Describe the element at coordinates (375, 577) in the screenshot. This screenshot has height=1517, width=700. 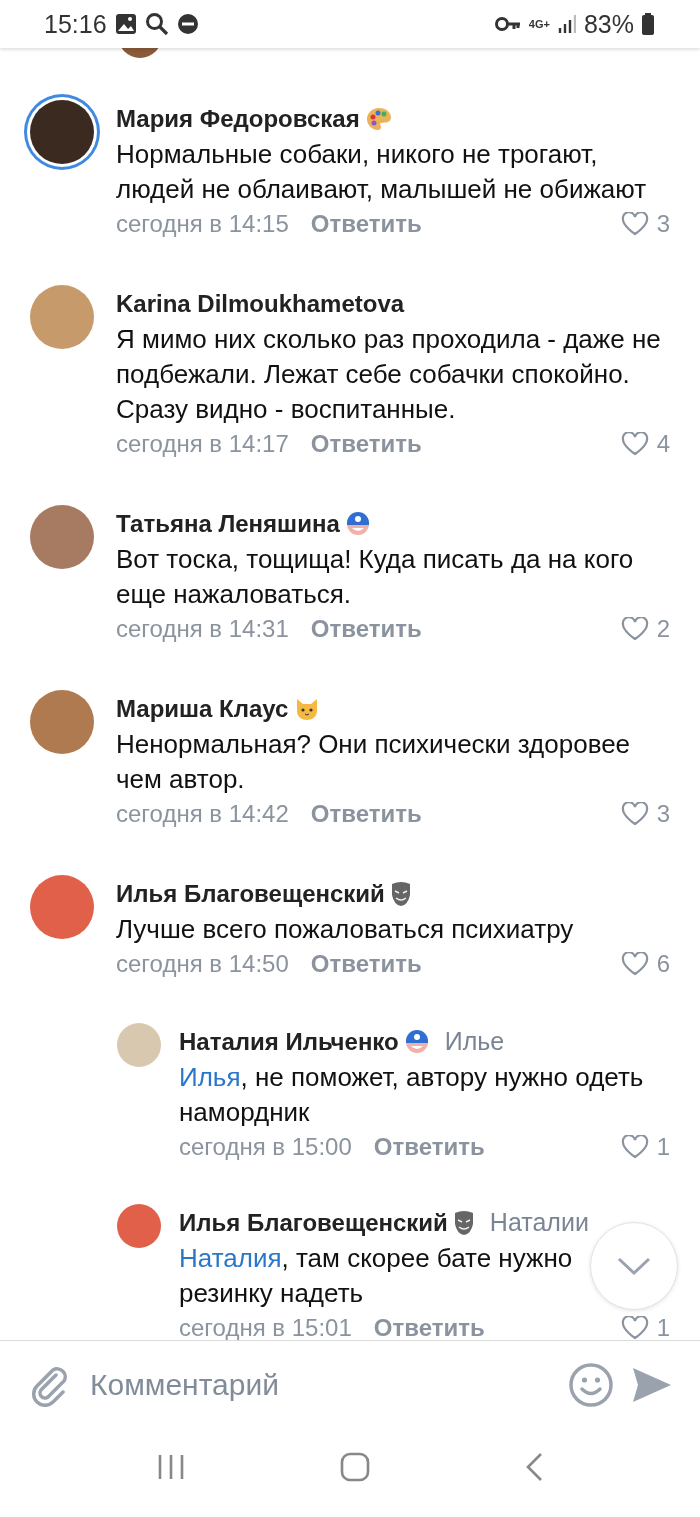
I see `comment-text: Вот тоска, тощища! Куда писать да на кого еще нажаловаться.` at that location.